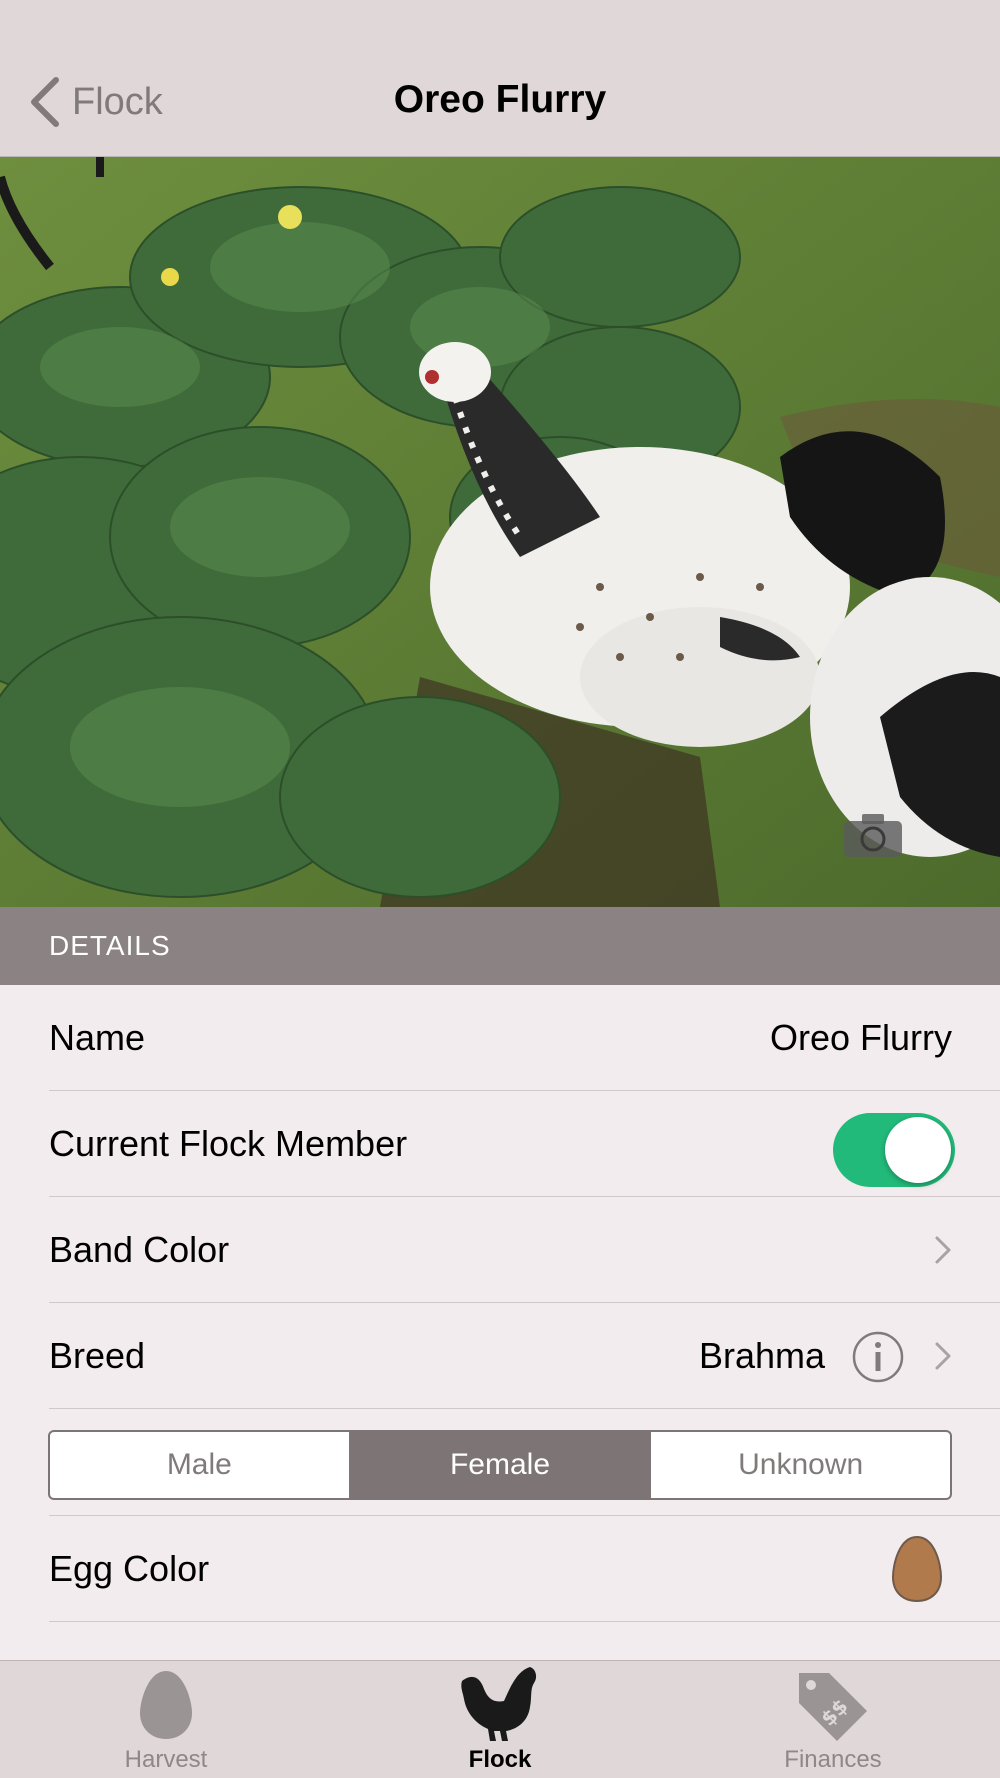 This screenshot has width=1000, height=1778. What do you see at coordinates (500, 99) in the screenshot?
I see `page-title: Oreo Flurry` at bounding box center [500, 99].